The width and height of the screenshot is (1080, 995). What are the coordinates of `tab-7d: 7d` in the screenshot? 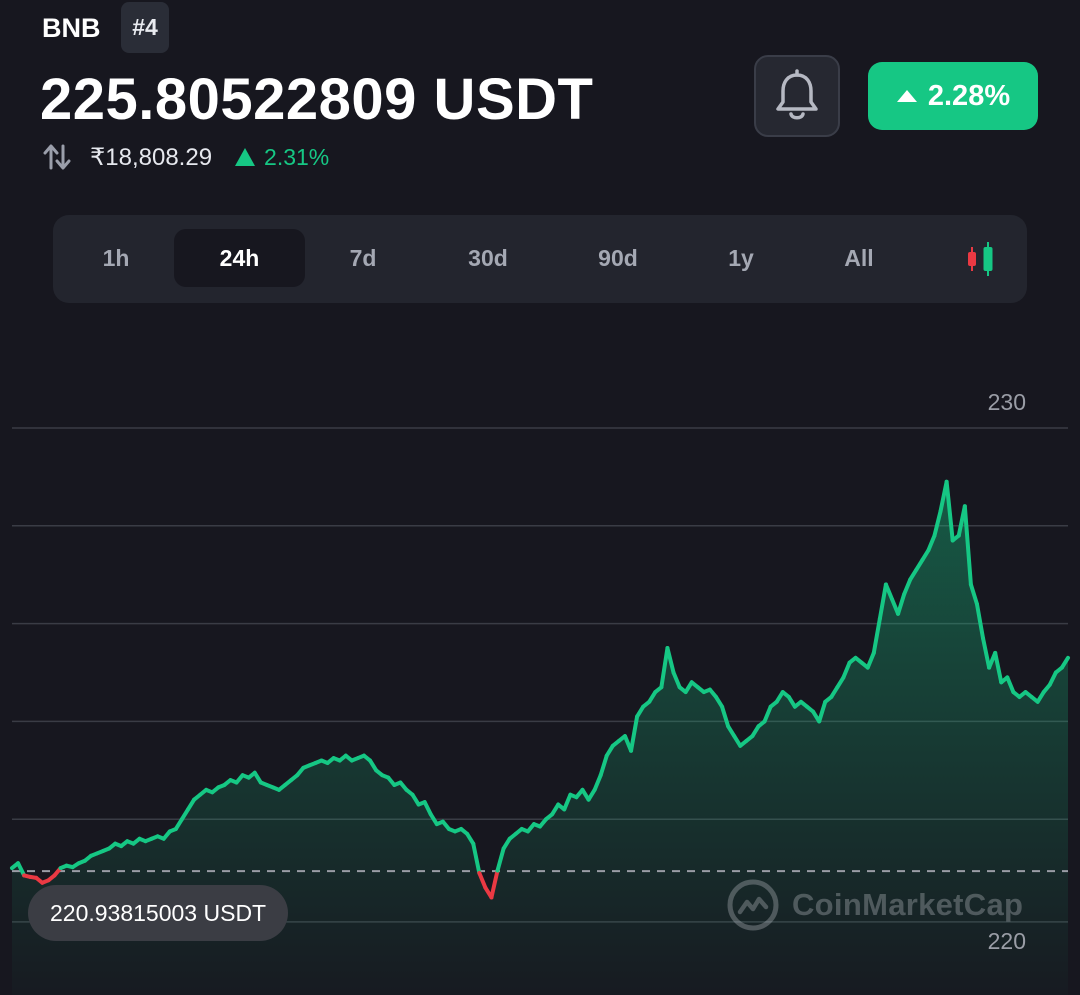 It's located at (363, 258).